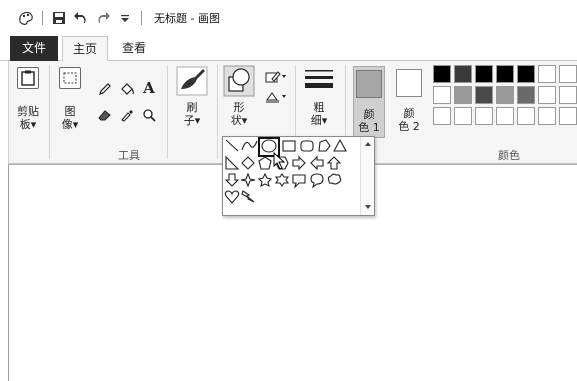 The height and width of the screenshot is (381, 577). Describe the element at coordinates (232, 180) in the screenshot. I see `down-arrow-shape-icon` at that location.